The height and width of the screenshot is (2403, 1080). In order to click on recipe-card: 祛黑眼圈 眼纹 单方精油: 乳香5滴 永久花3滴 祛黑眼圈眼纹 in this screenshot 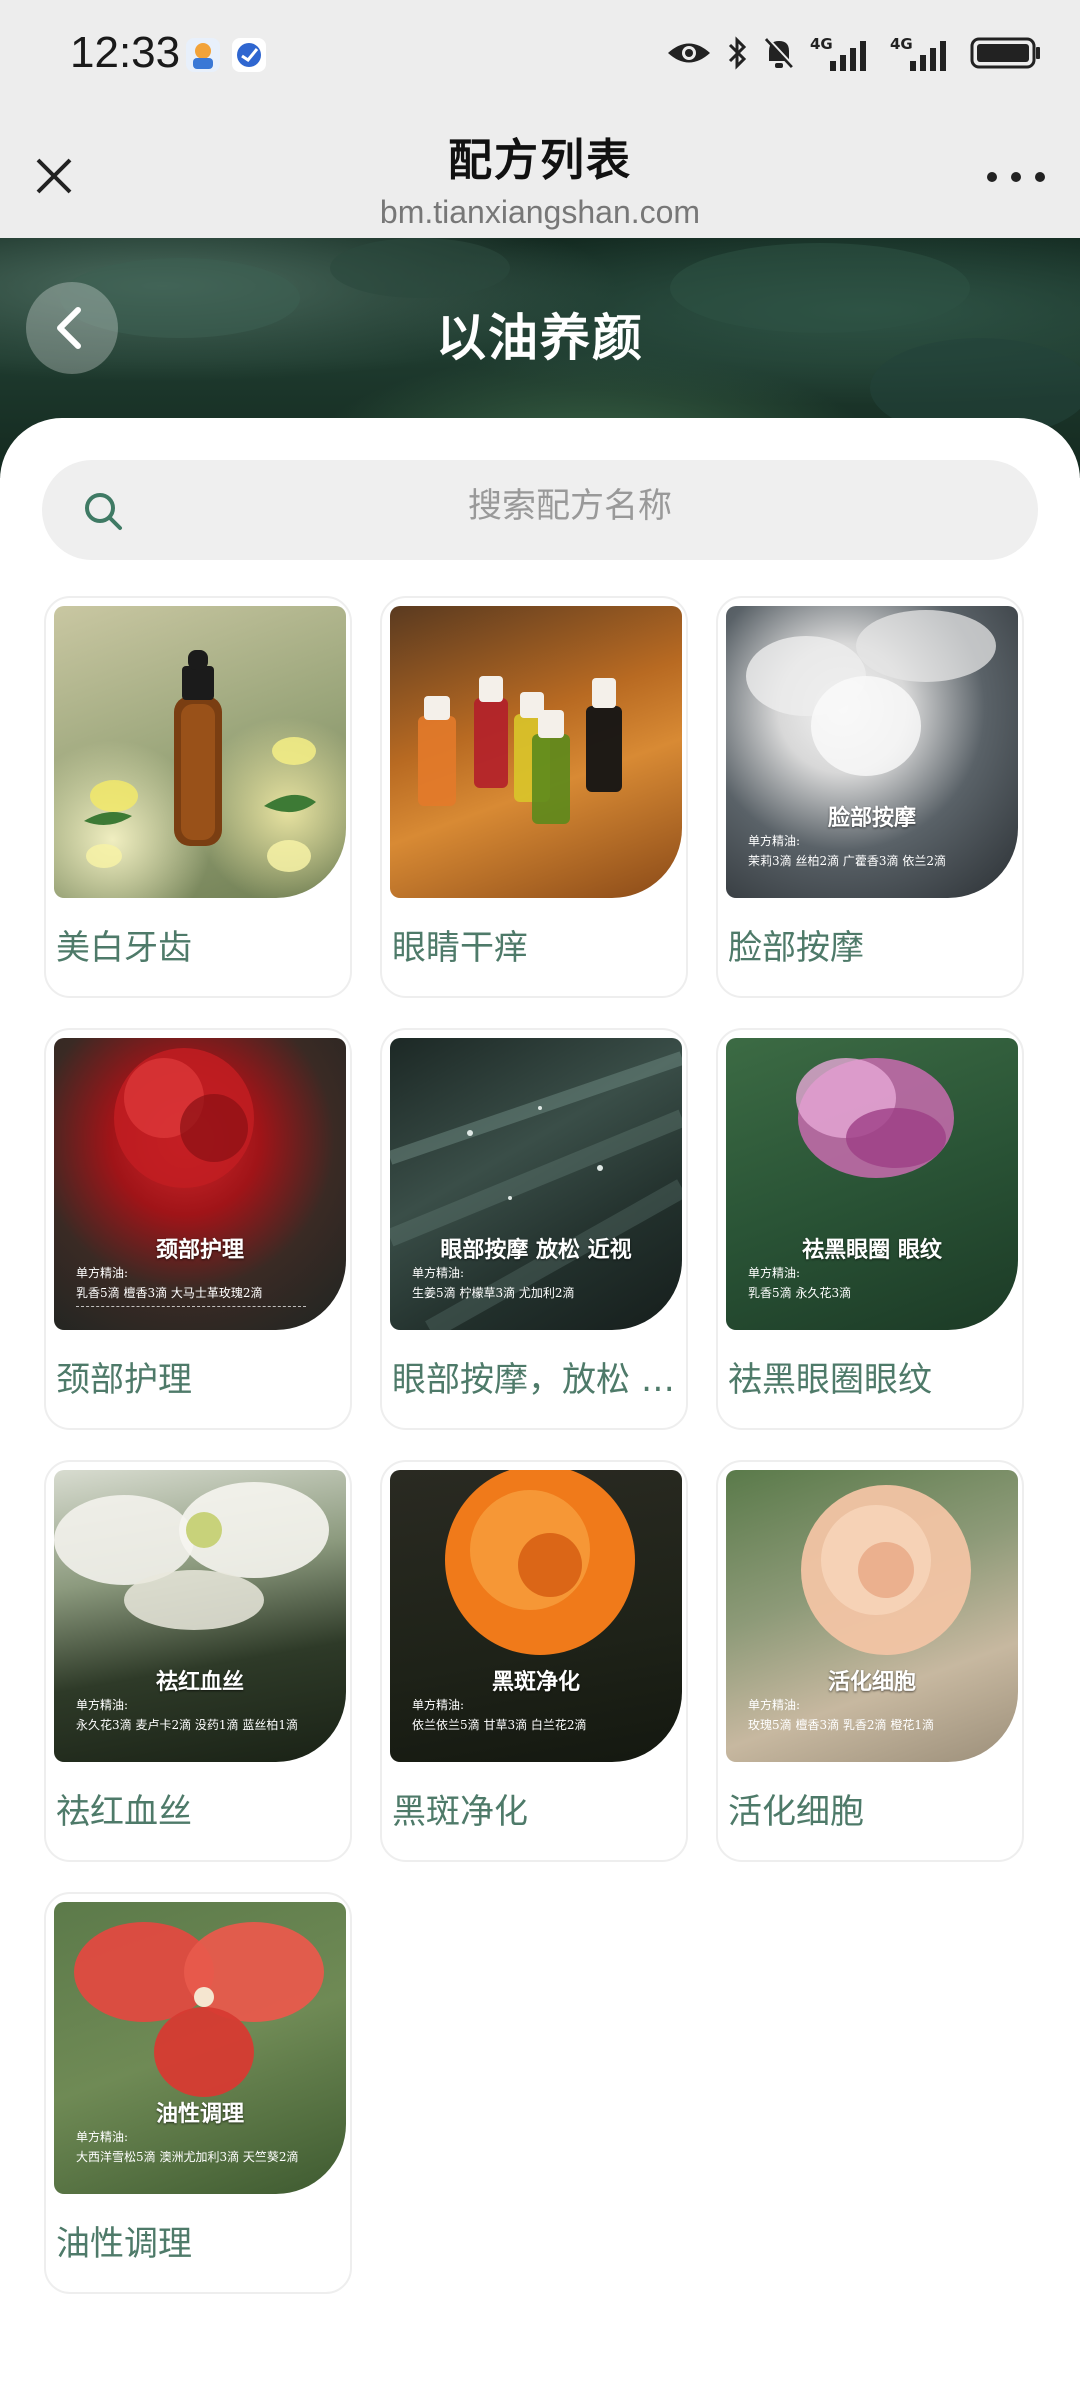, I will do `click(870, 1229)`.